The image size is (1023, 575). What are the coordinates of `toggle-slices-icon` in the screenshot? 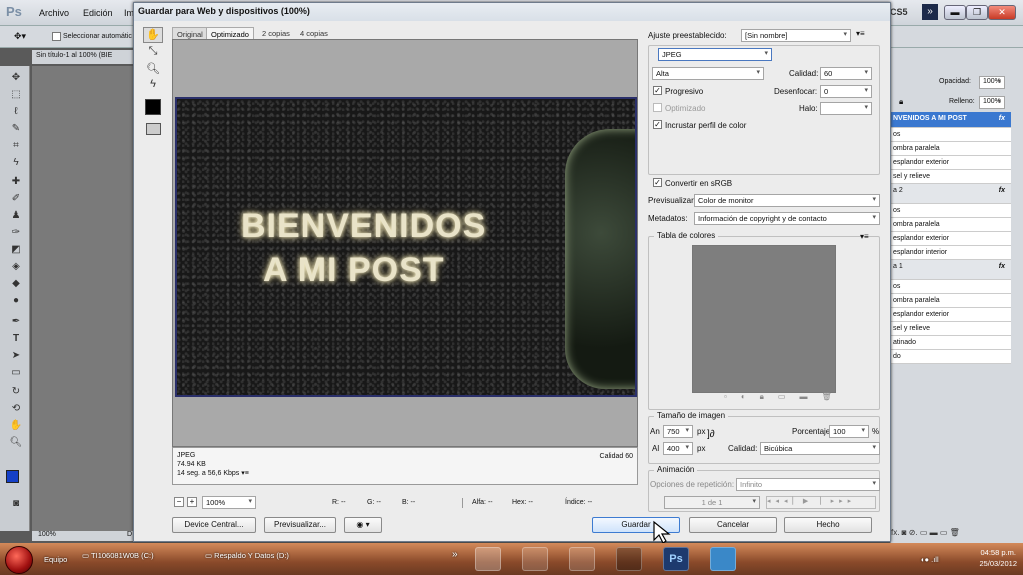 It's located at (153, 129).